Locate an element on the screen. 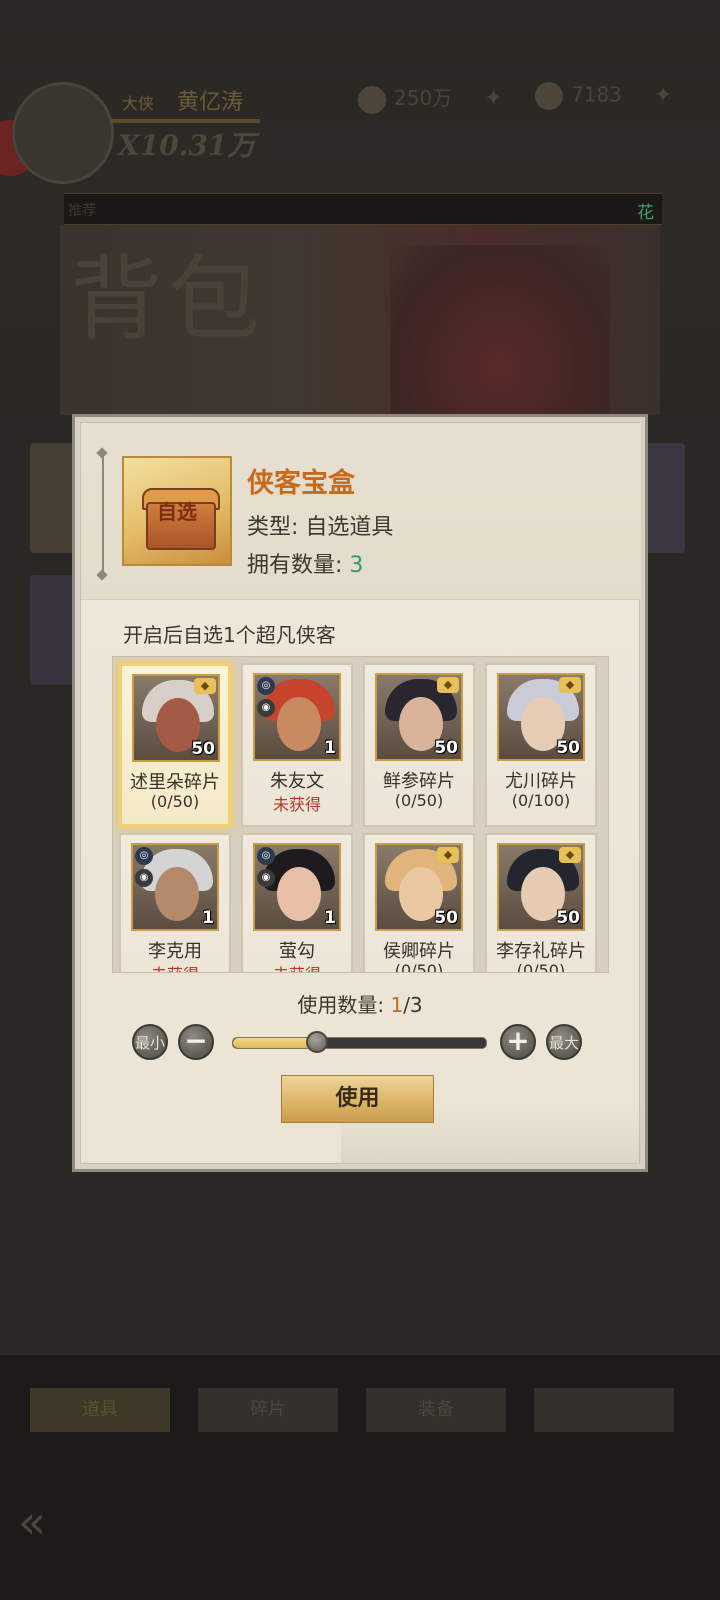 The height and width of the screenshot is (1600, 720). tab-items: 道具 is located at coordinates (100, 1410).